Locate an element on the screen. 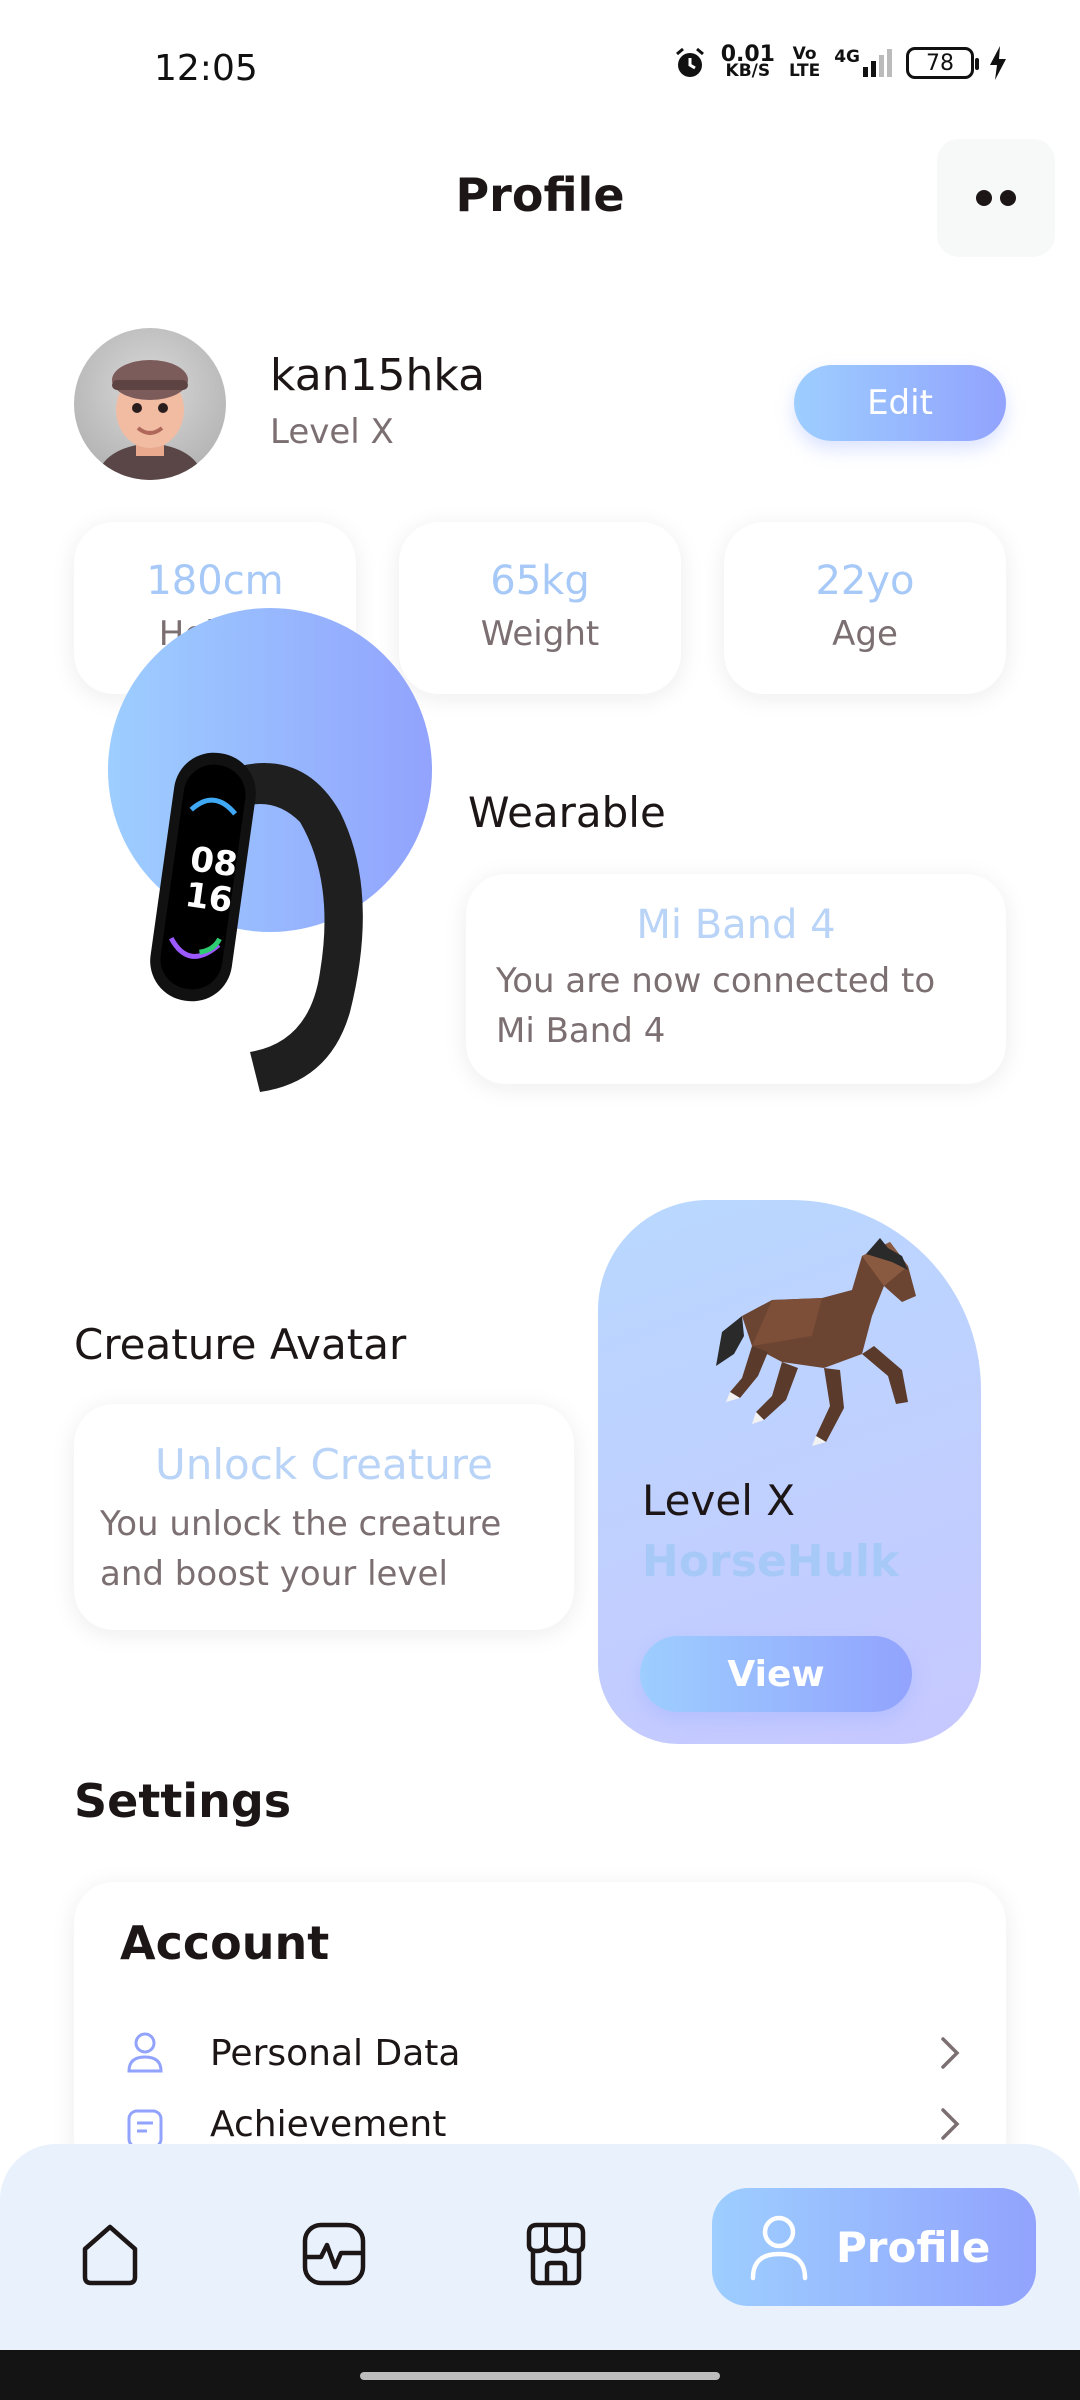 This screenshot has height=2400, width=1080. net-speed: 0.01 KB/S is located at coordinates (747, 61).